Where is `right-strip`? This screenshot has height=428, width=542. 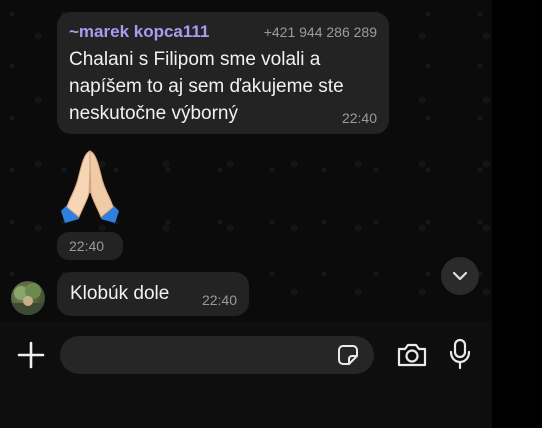
right-strip is located at coordinates (517, 214).